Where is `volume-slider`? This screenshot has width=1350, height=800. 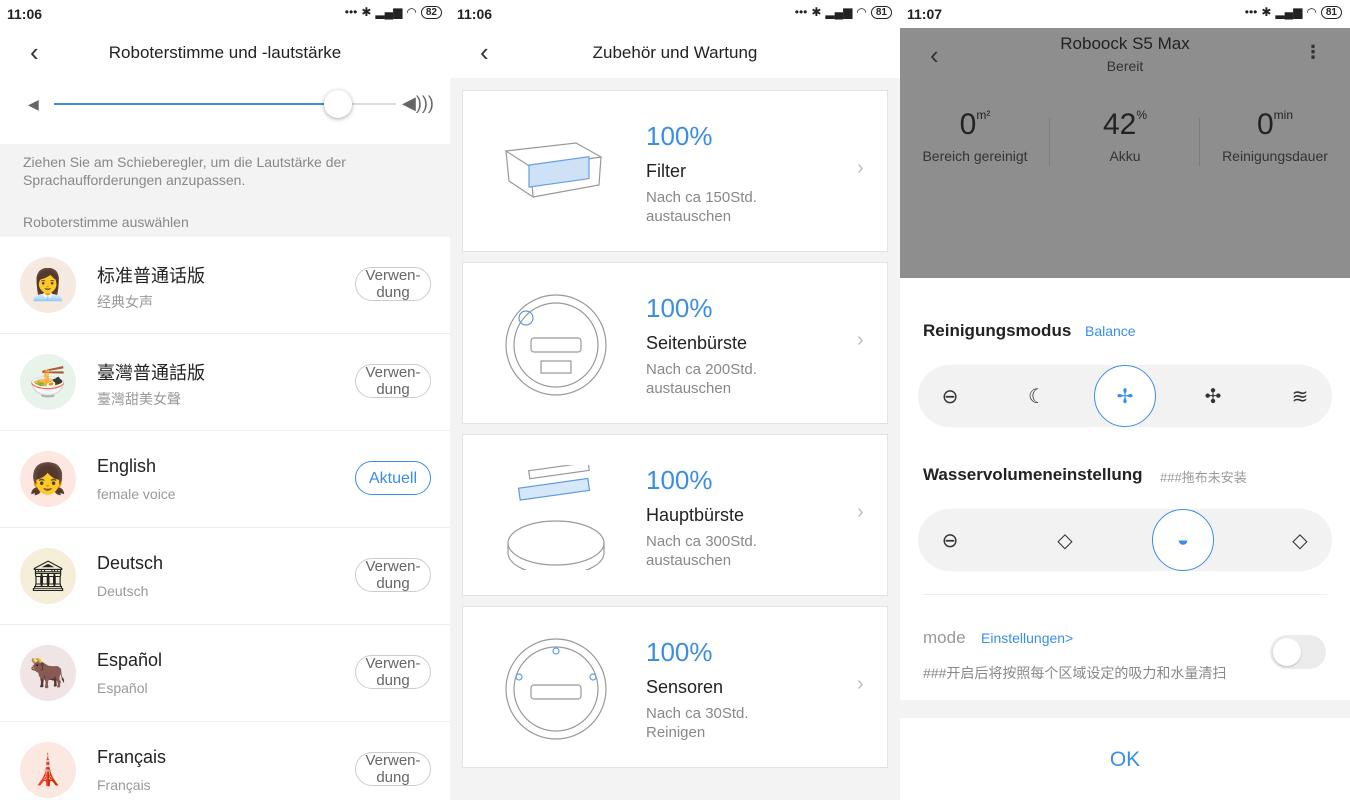
volume-slider is located at coordinates (225, 104).